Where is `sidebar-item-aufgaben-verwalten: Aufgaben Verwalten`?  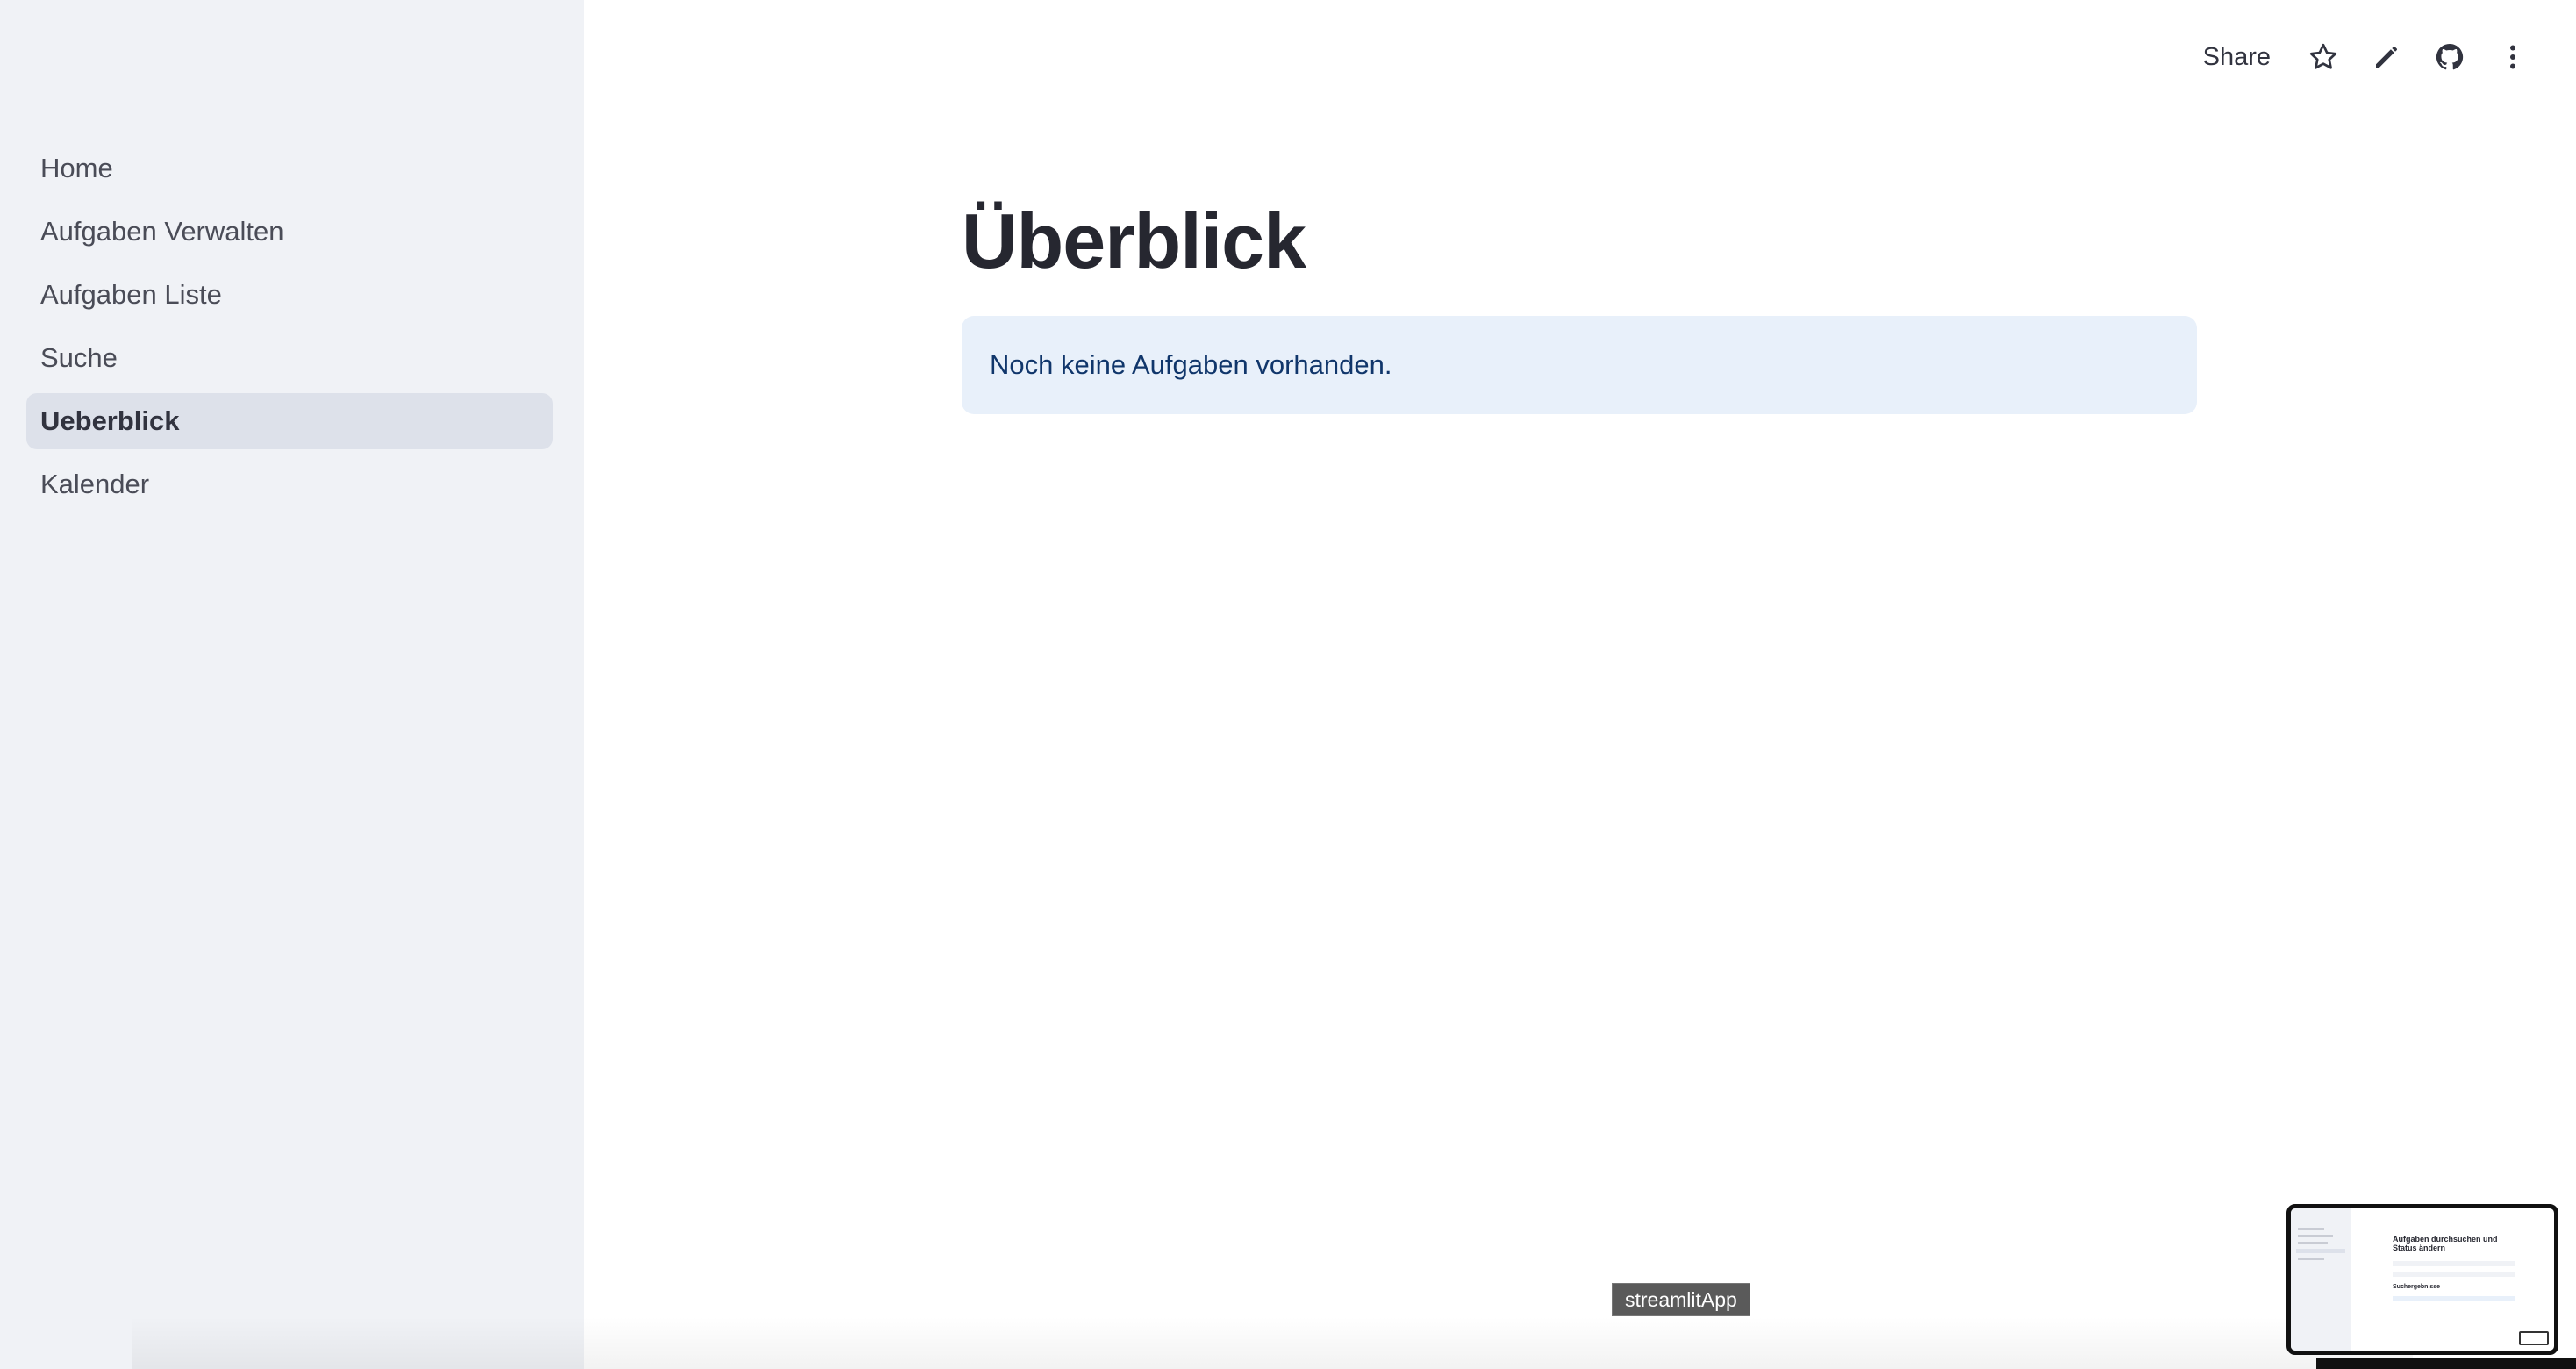
sidebar-item-aufgaben-verwalten: Aufgaben Verwalten is located at coordinates (289, 232).